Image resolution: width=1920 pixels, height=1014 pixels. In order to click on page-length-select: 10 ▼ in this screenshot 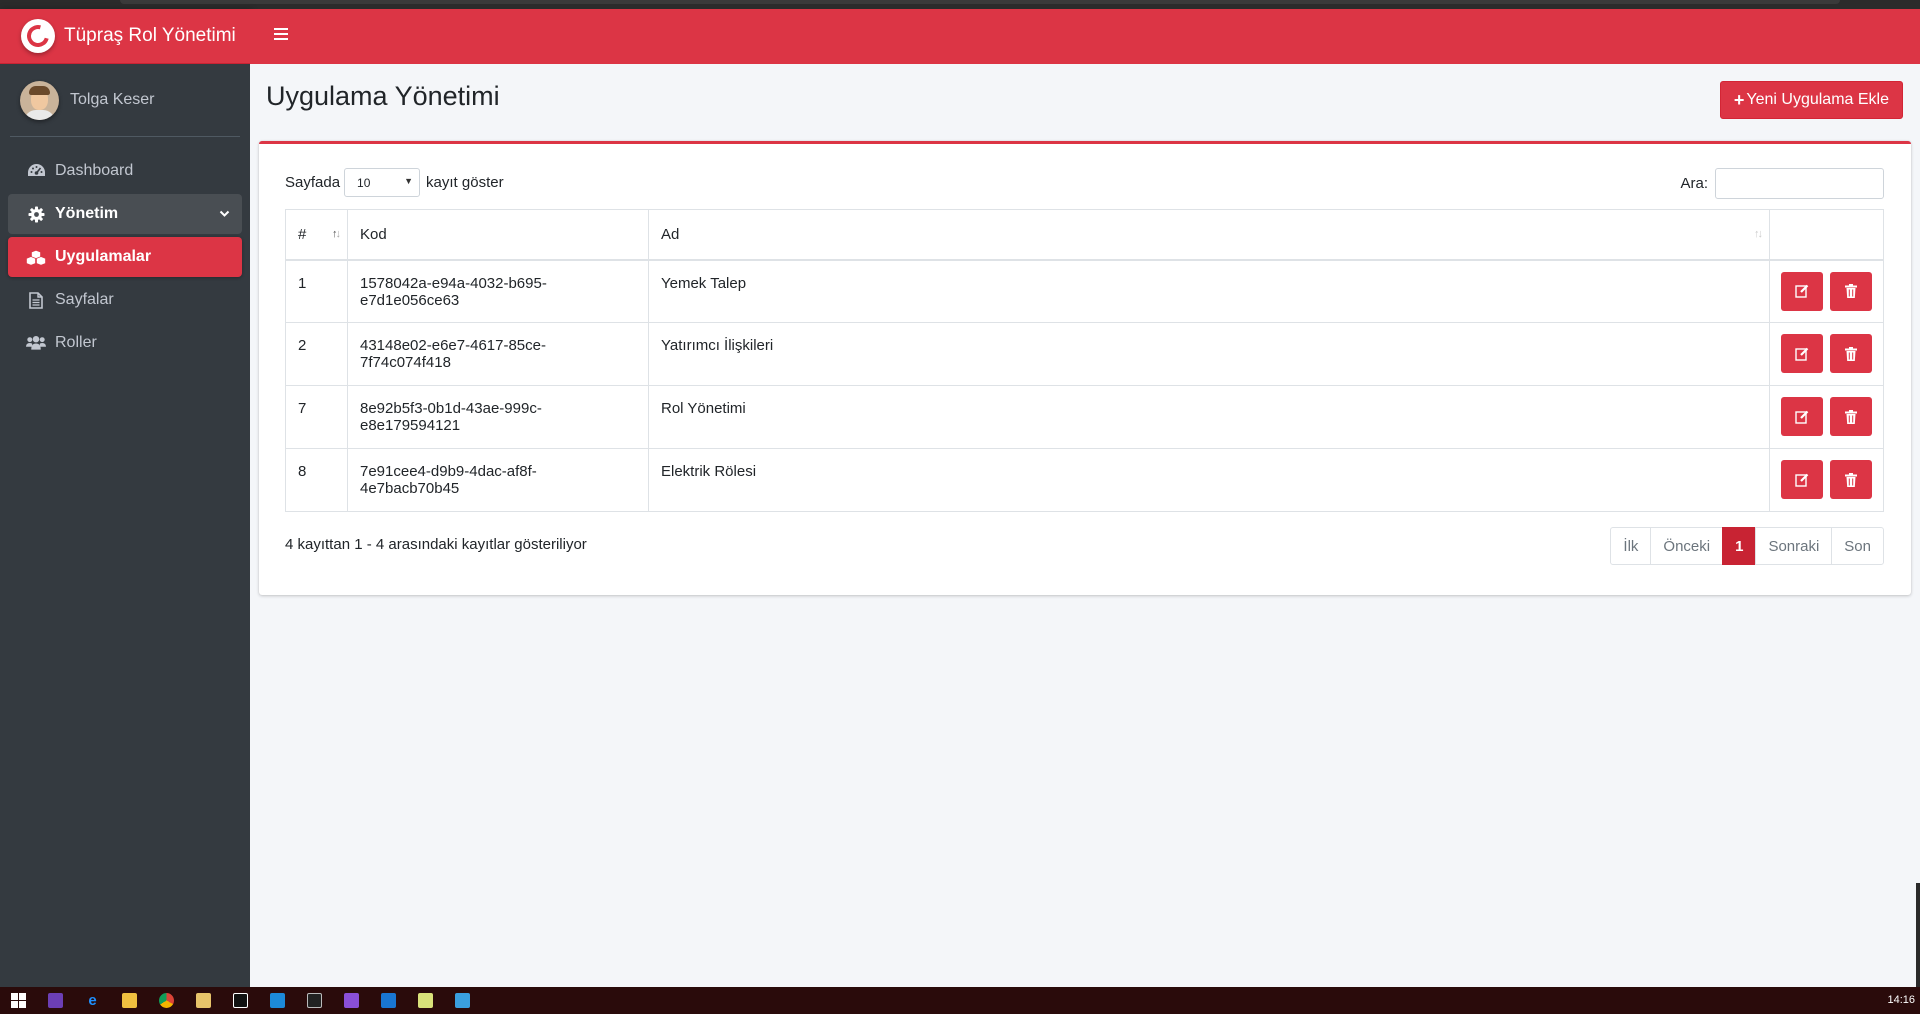, I will do `click(382, 182)`.